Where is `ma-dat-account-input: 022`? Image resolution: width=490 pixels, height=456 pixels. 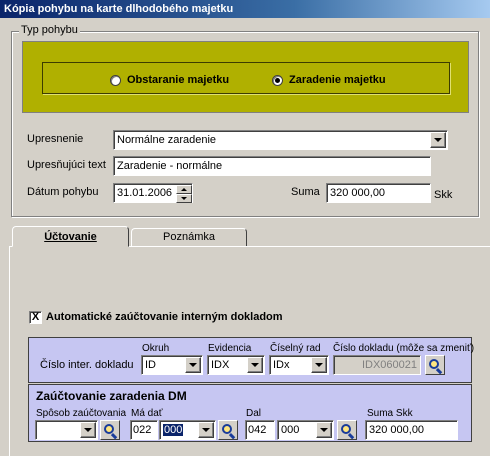 ma-dat-account-input: 022 is located at coordinates (144, 430).